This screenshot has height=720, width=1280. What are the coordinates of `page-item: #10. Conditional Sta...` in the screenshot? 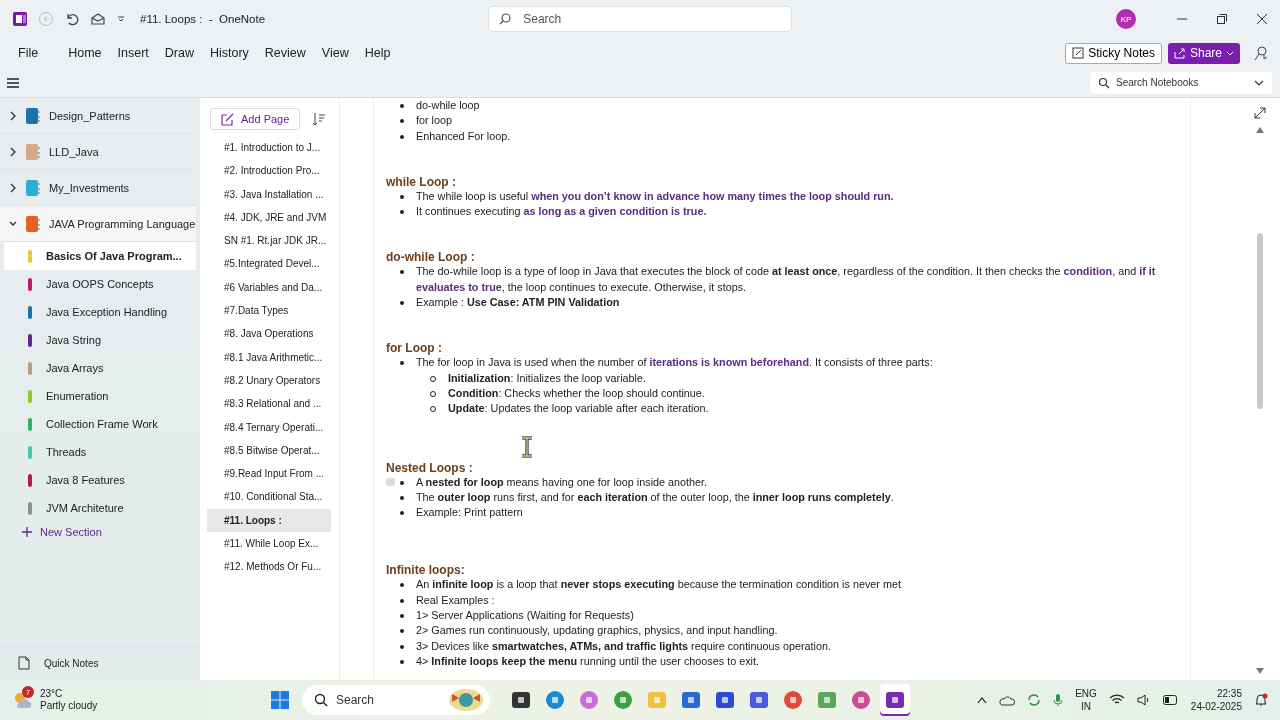 It's located at (269, 497).